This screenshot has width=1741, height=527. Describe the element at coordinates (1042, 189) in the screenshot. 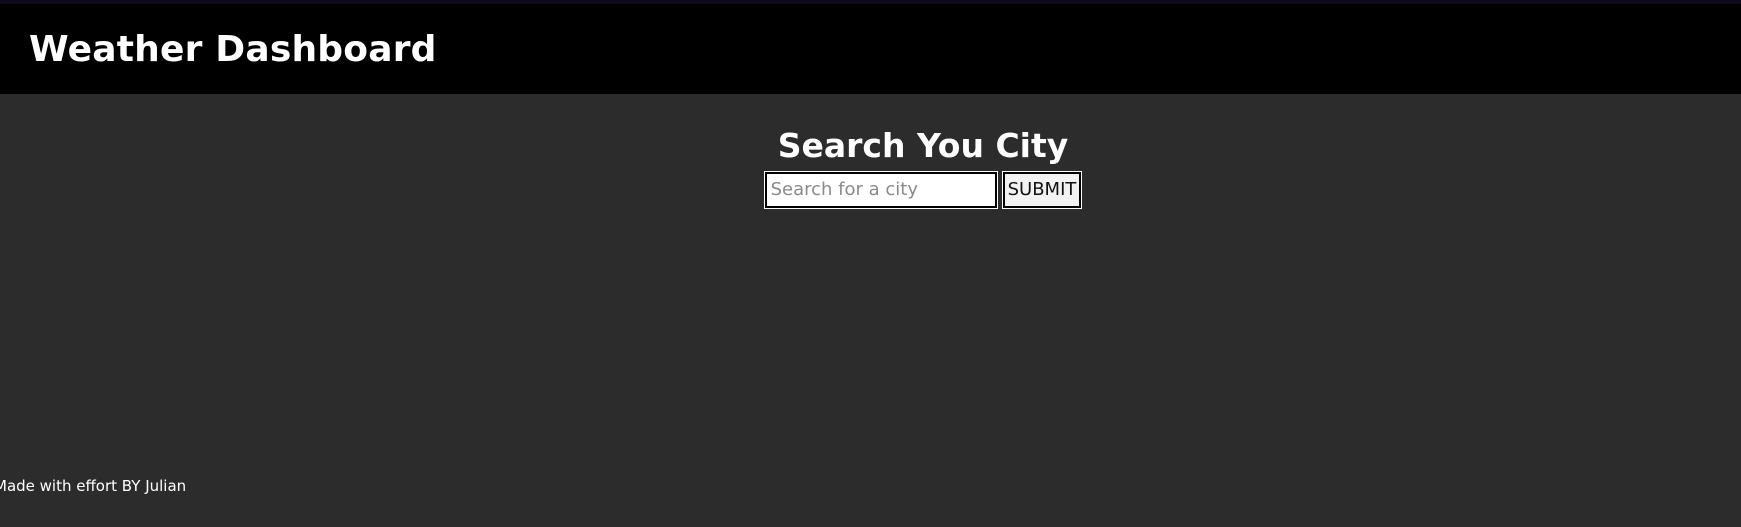

I see `submit-button: SUBMIT` at that location.